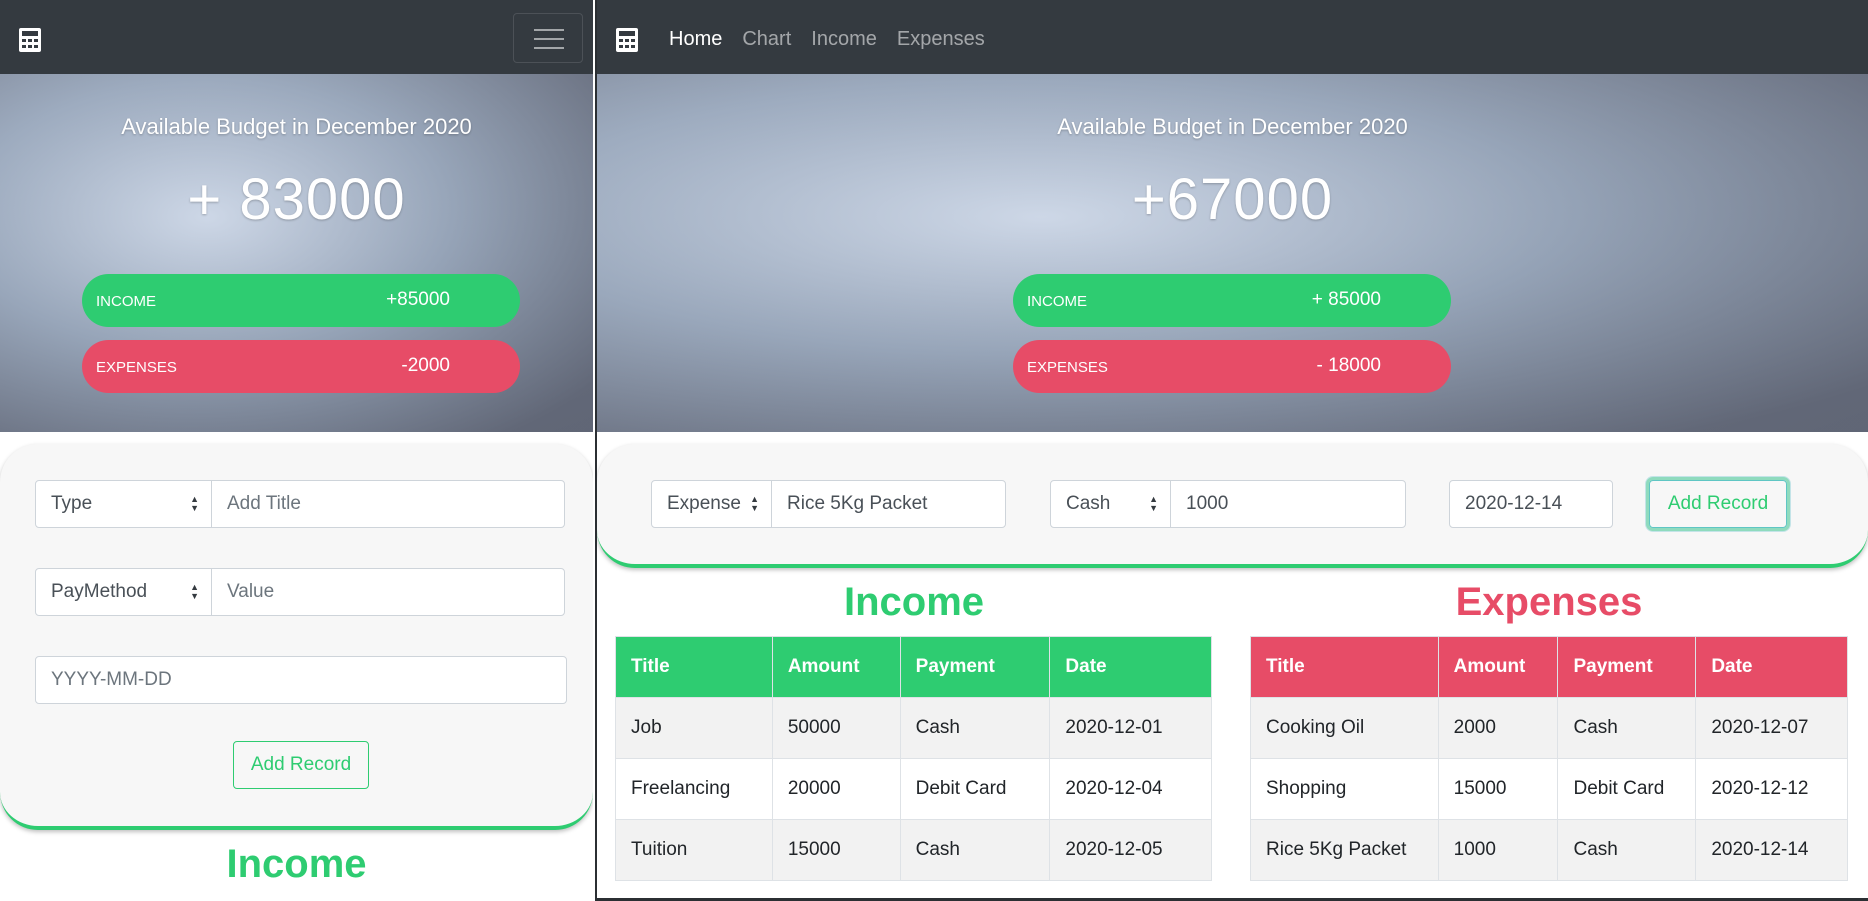  What do you see at coordinates (72, 503) in the screenshot?
I see `type-select-value: Type` at bounding box center [72, 503].